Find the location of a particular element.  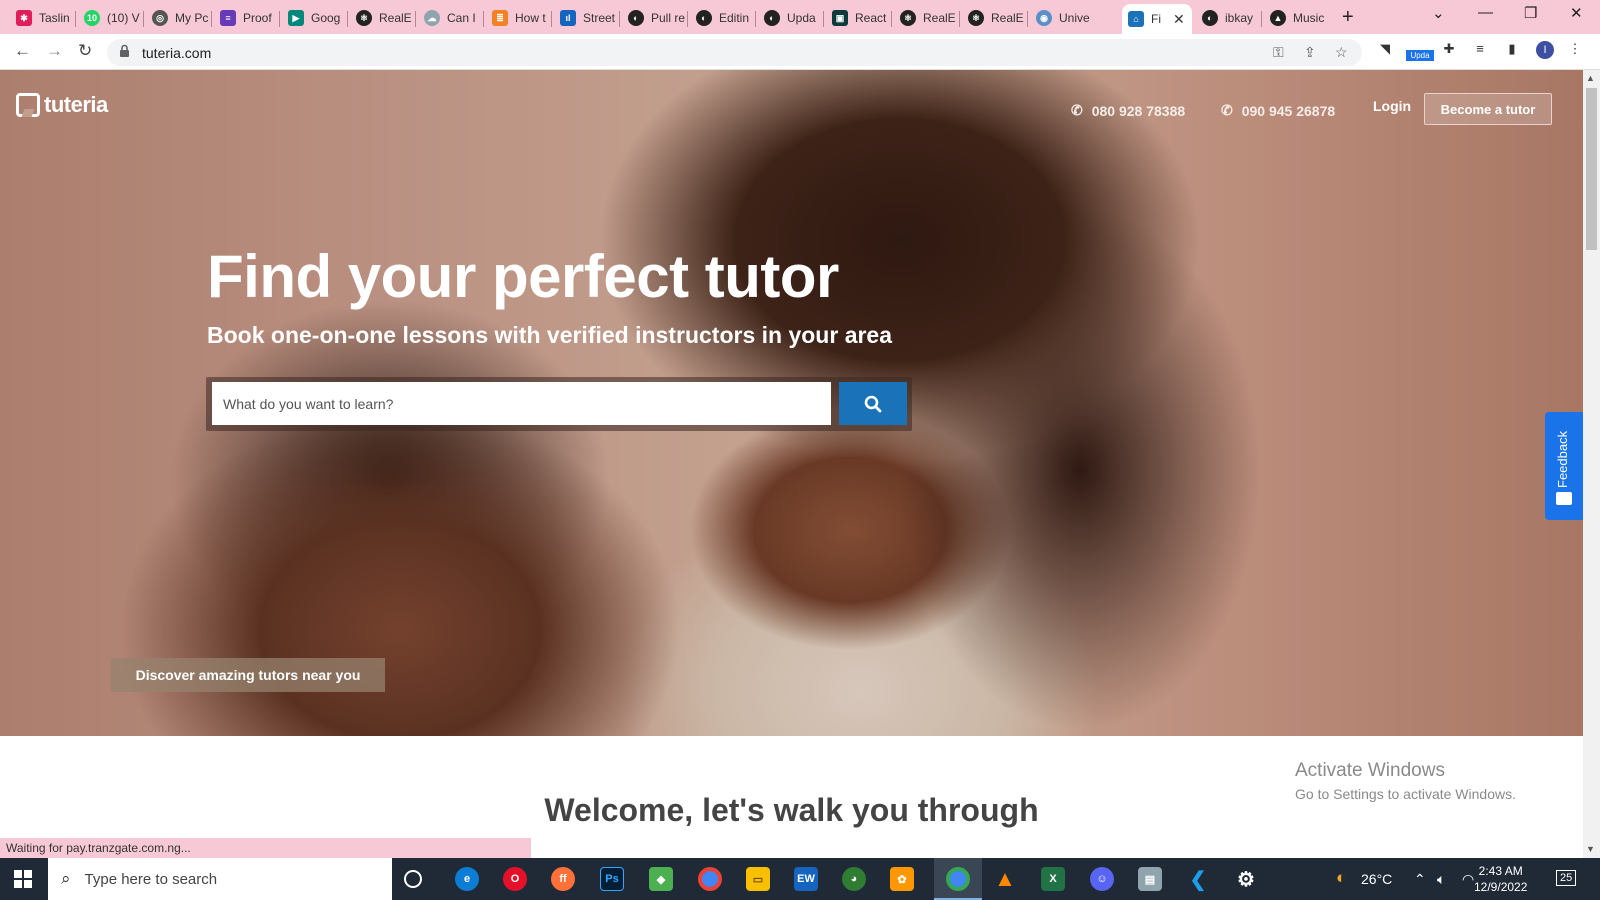

browser-tab: 10 (10) V is located at coordinates (111, 18).